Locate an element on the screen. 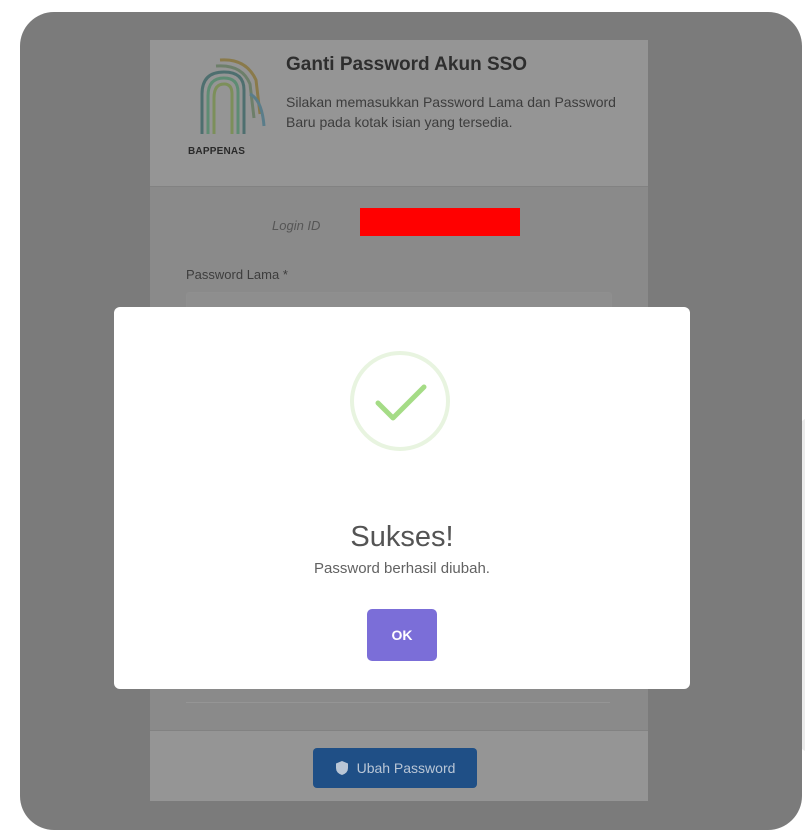  checkmark-icon is located at coordinates (400, 401).